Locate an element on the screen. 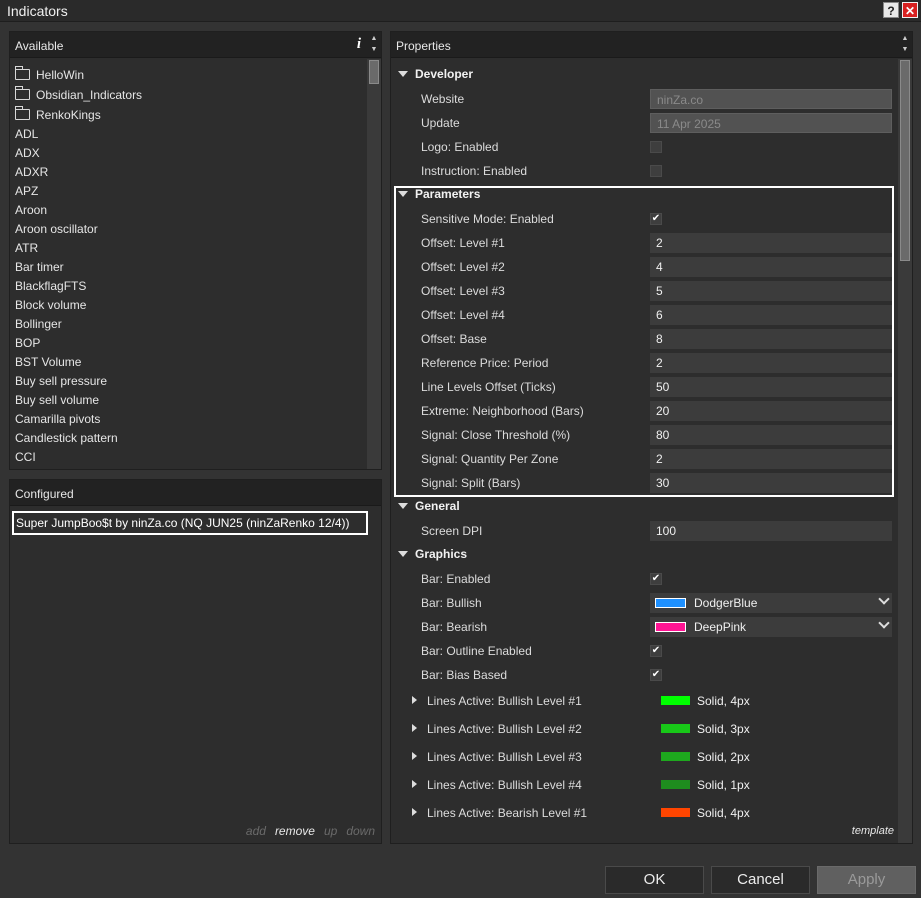 The height and width of the screenshot is (898, 921). offset-level2-input: 4 is located at coordinates (771, 267).